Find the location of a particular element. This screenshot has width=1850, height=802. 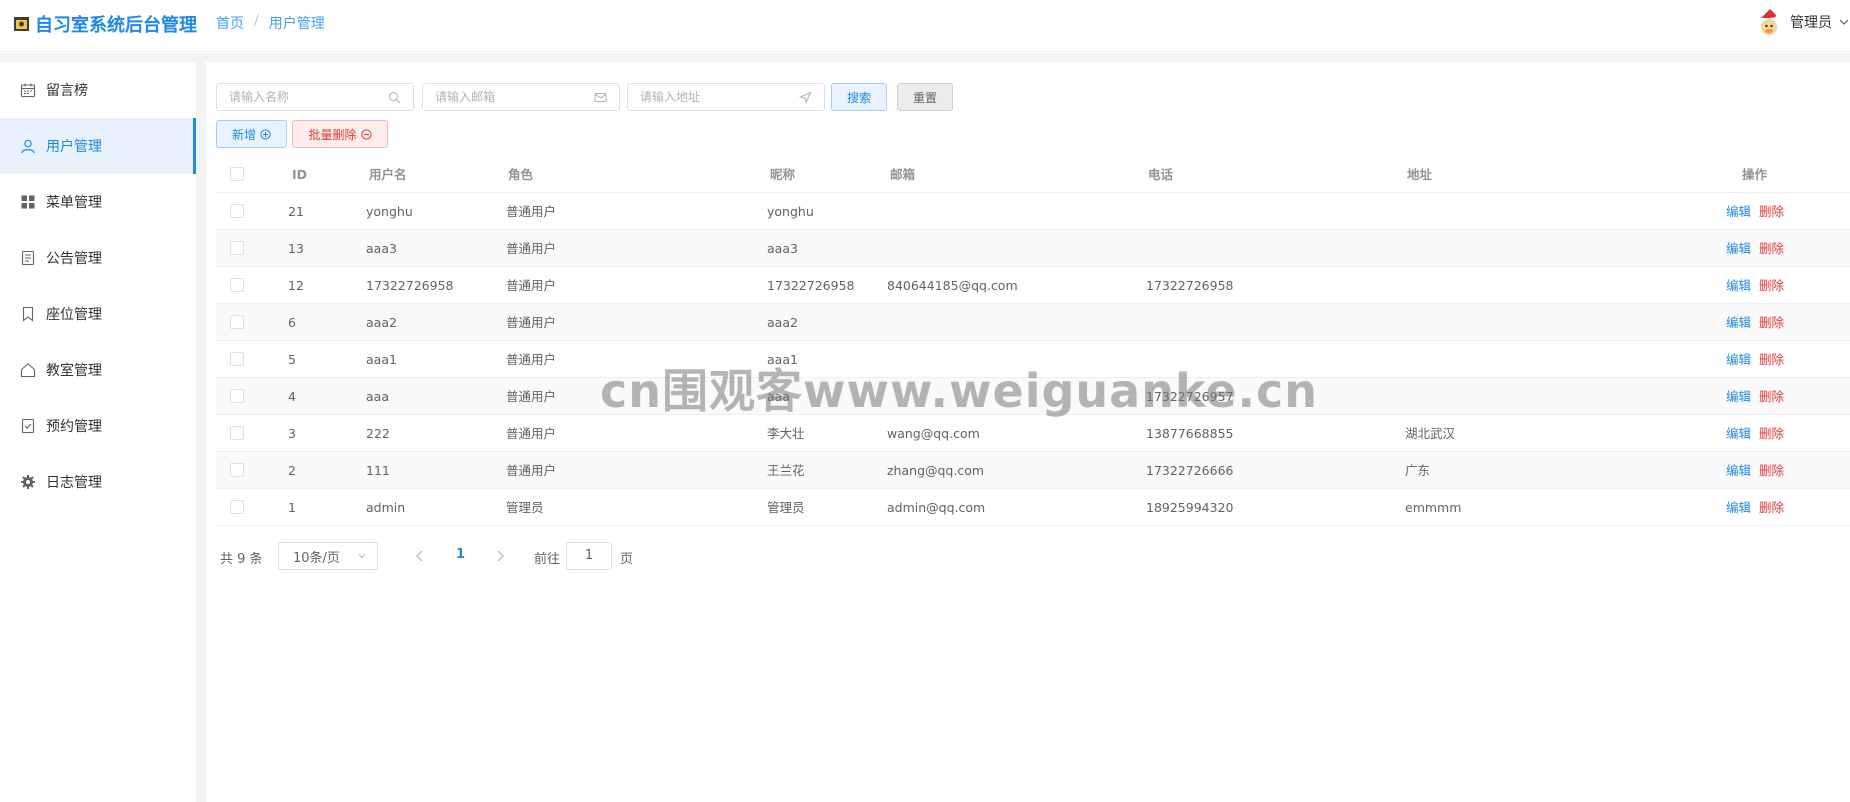

sidebar-item-seats: 座位管理 is located at coordinates (98, 314).